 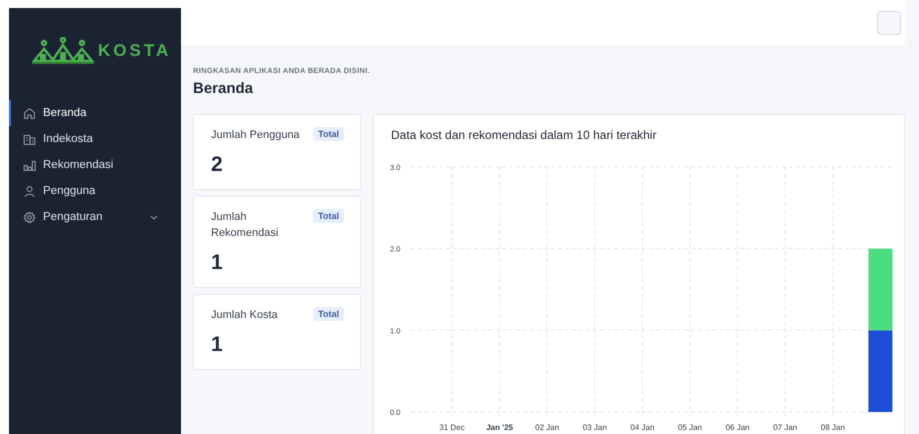 I want to click on stat-label: Jumlah Rekomendasi, so click(x=245, y=225).